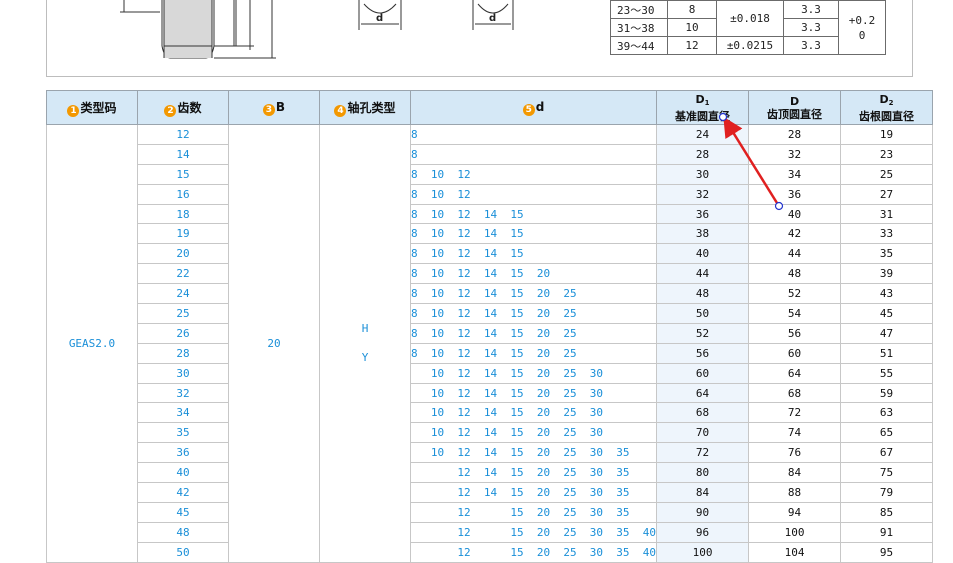 The height and width of the screenshot is (563, 953). I want to click on table-row: 20 8 10 12 14 15 40 44 35, so click(490, 254).